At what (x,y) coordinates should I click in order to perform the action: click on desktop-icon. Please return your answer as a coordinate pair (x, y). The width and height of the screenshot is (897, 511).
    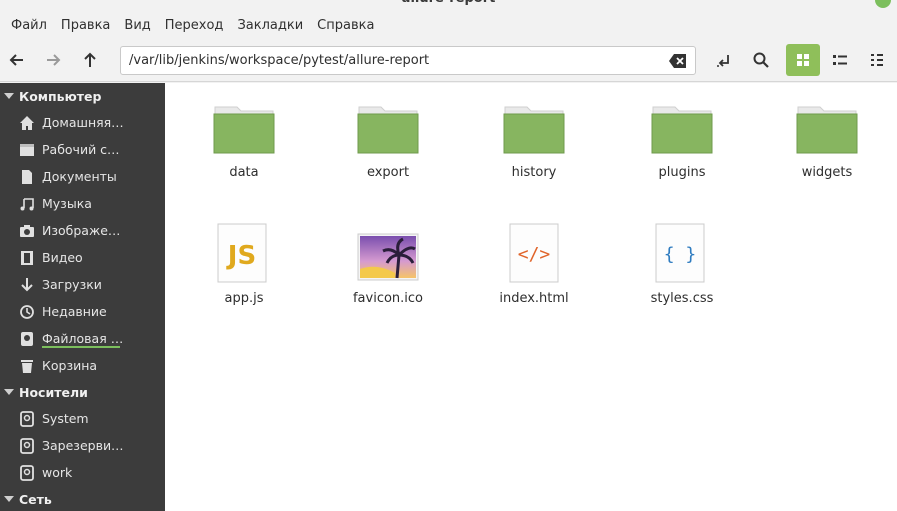
    Looking at the image, I should click on (27, 150).